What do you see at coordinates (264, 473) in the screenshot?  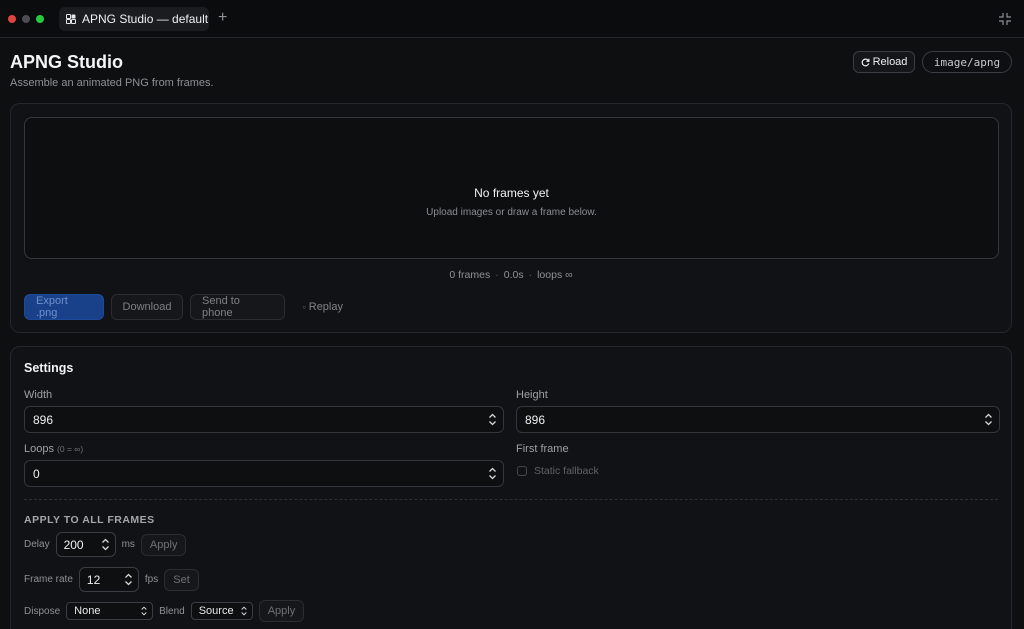 I see `loops-input: 0` at bounding box center [264, 473].